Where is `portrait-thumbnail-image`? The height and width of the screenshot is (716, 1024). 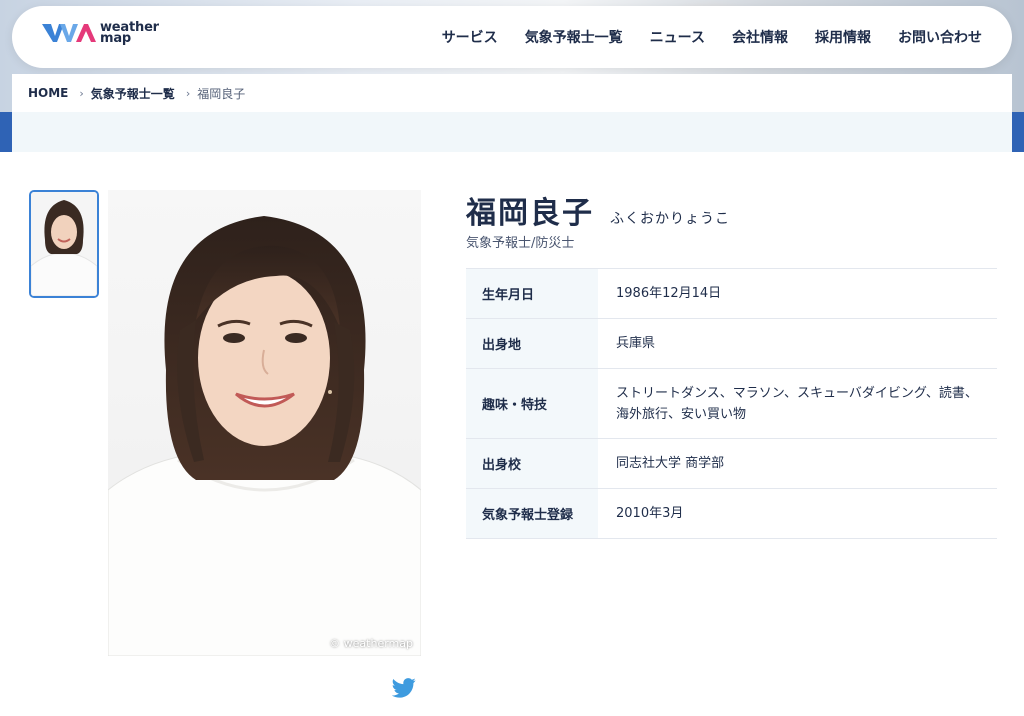 portrait-thumbnail-image is located at coordinates (64, 244).